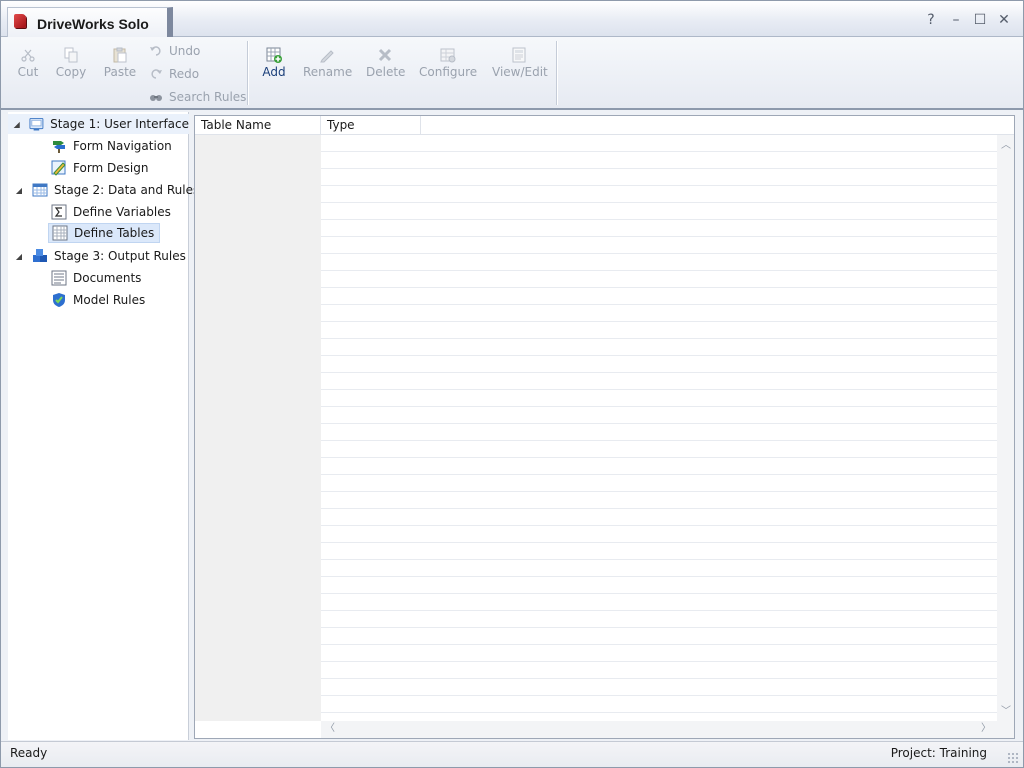 The width and height of the screenshot is (1024, 768). I want to click on tree-item-label: Documents, so click(107, 278).